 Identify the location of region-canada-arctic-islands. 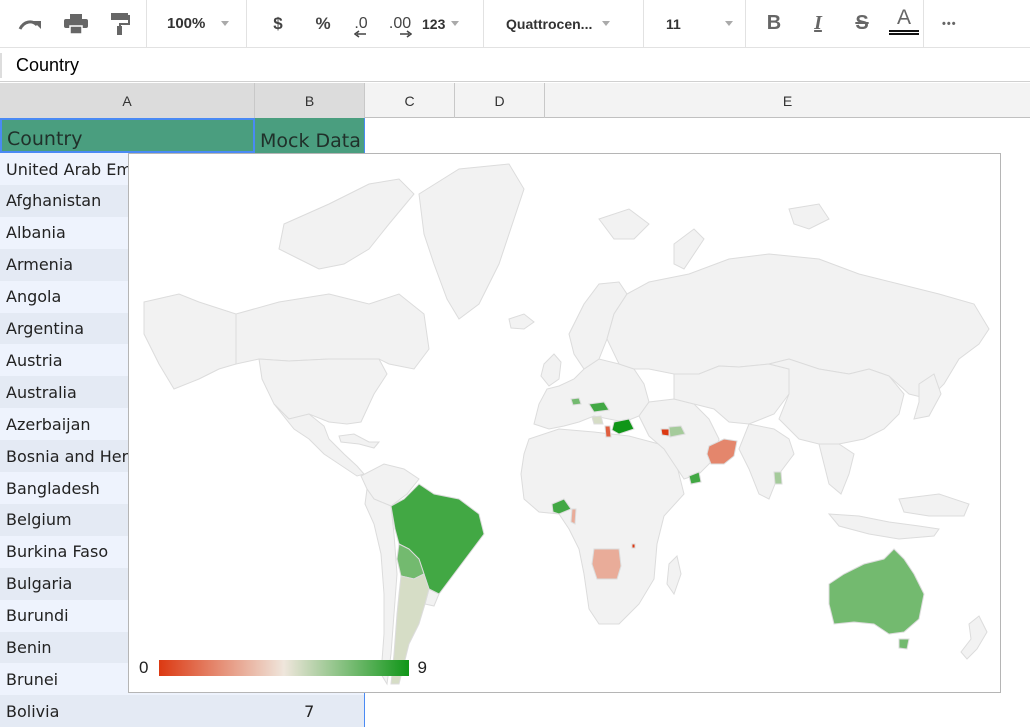
(346, 224).